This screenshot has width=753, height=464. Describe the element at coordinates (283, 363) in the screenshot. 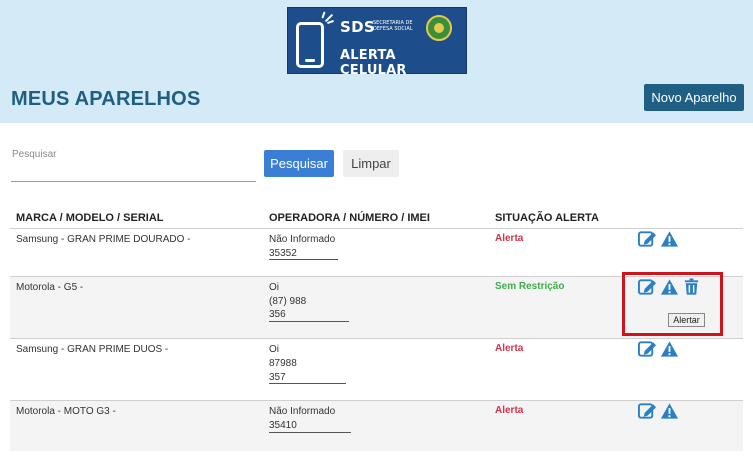

I see `number-cell: 87988` at that location.